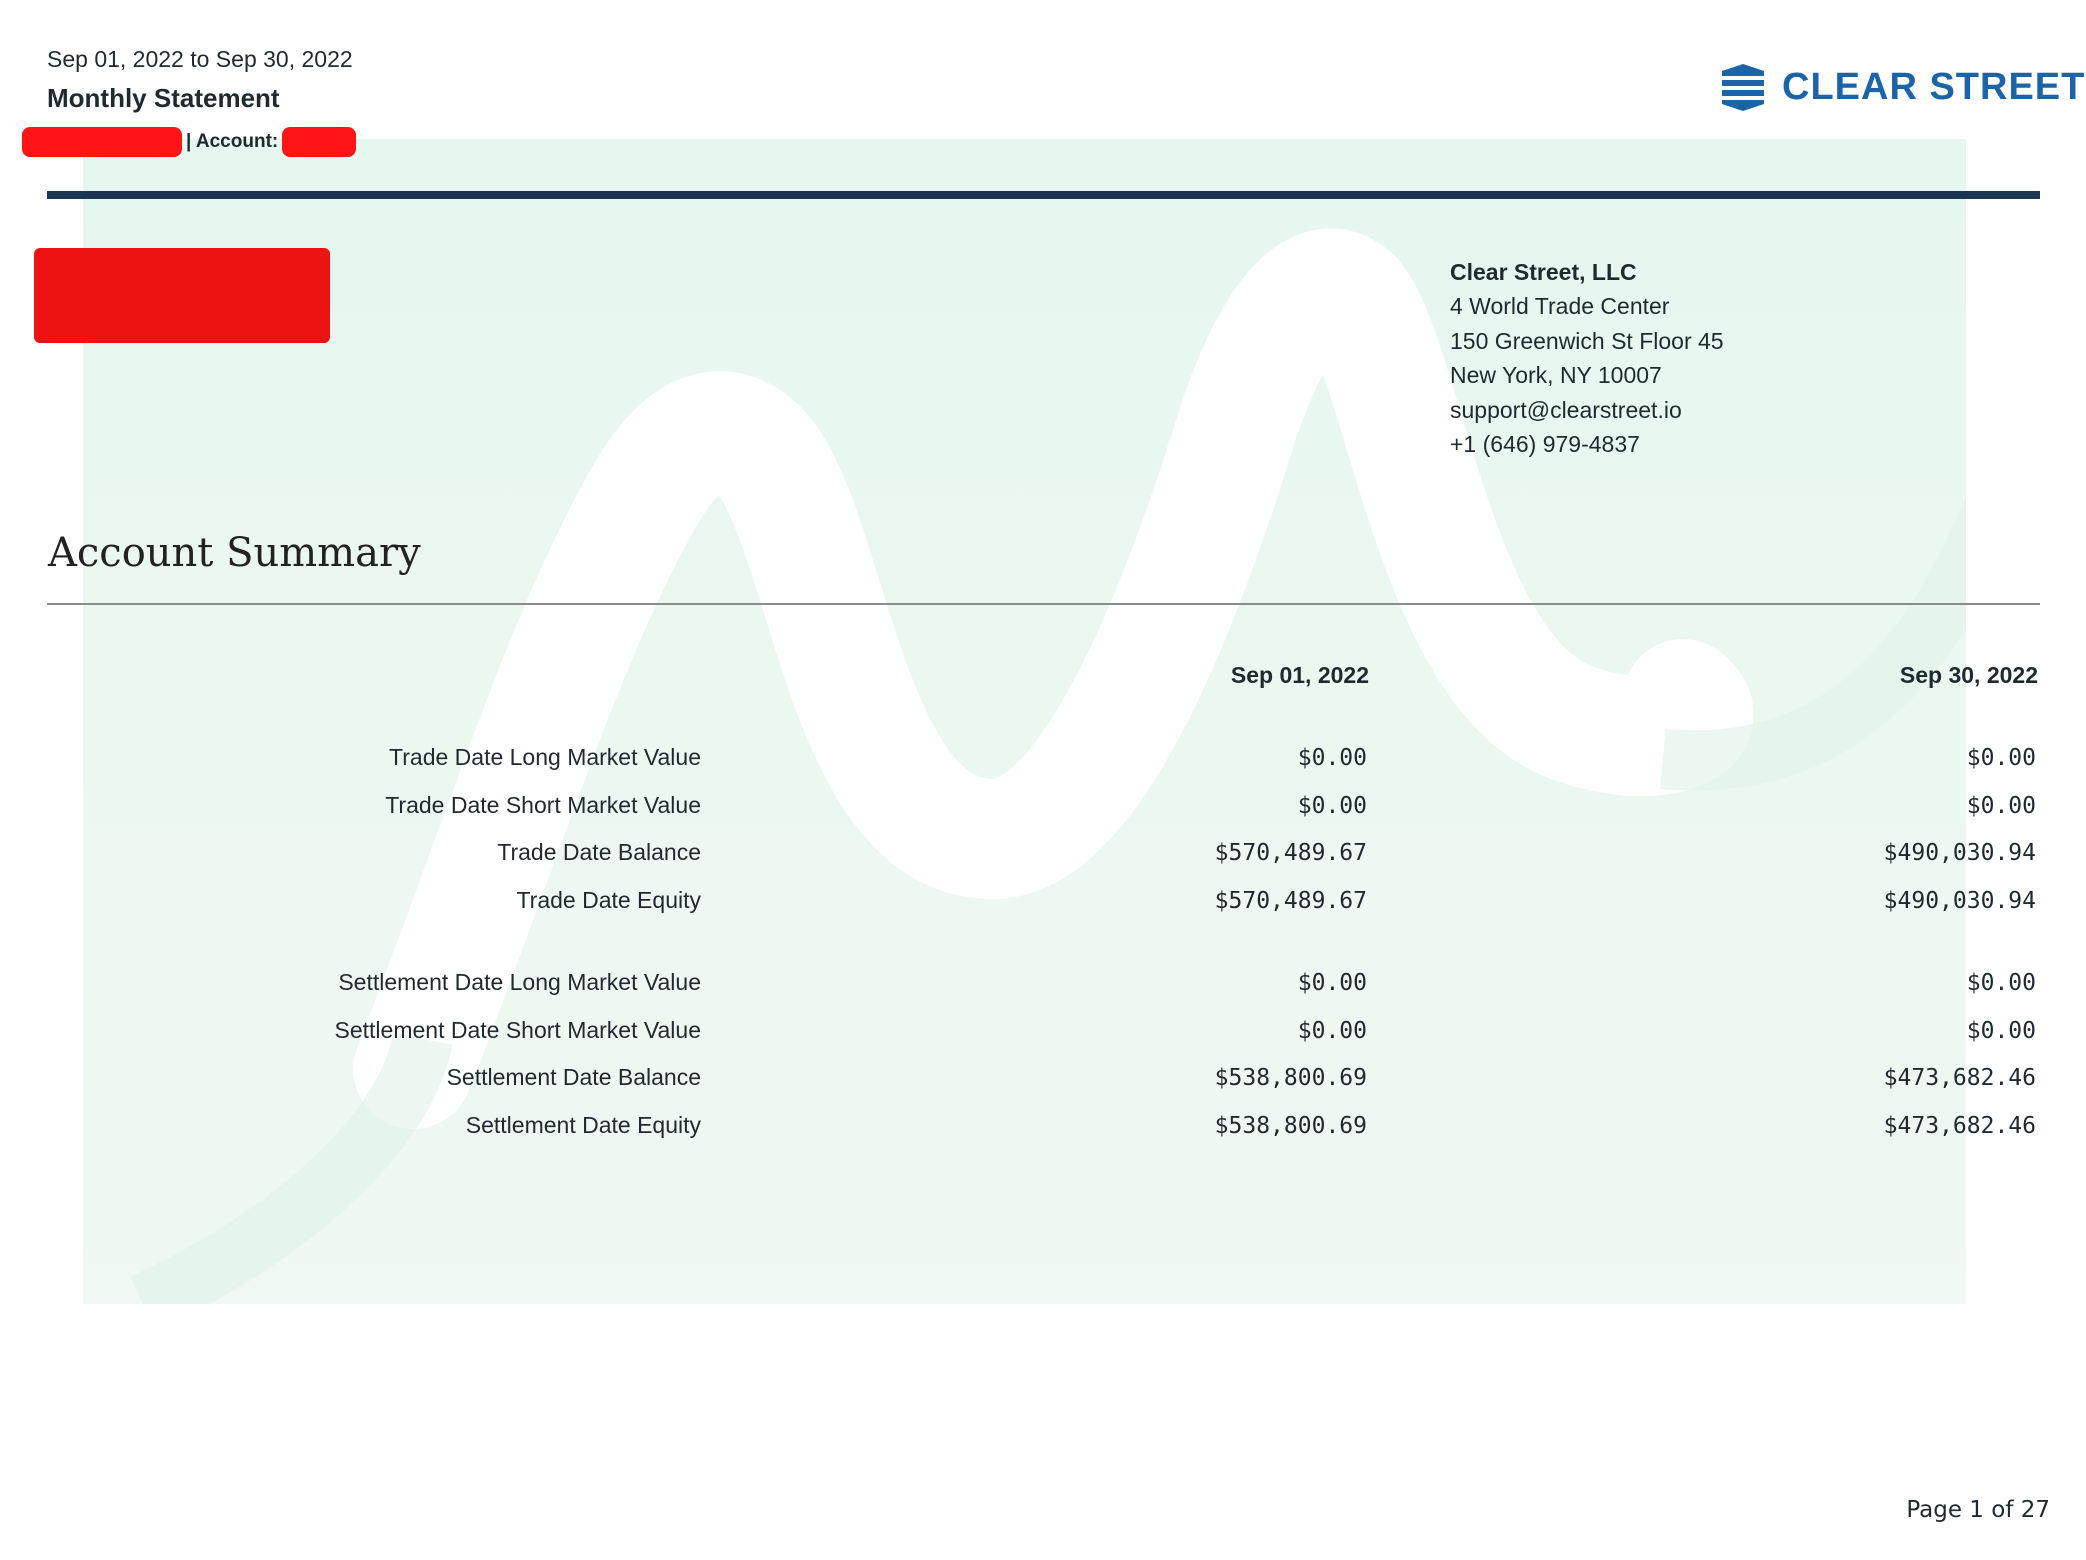  I want to click on summary-row: Trade Date Long Market Value $0.00 $0.00, so click(1043, 760).